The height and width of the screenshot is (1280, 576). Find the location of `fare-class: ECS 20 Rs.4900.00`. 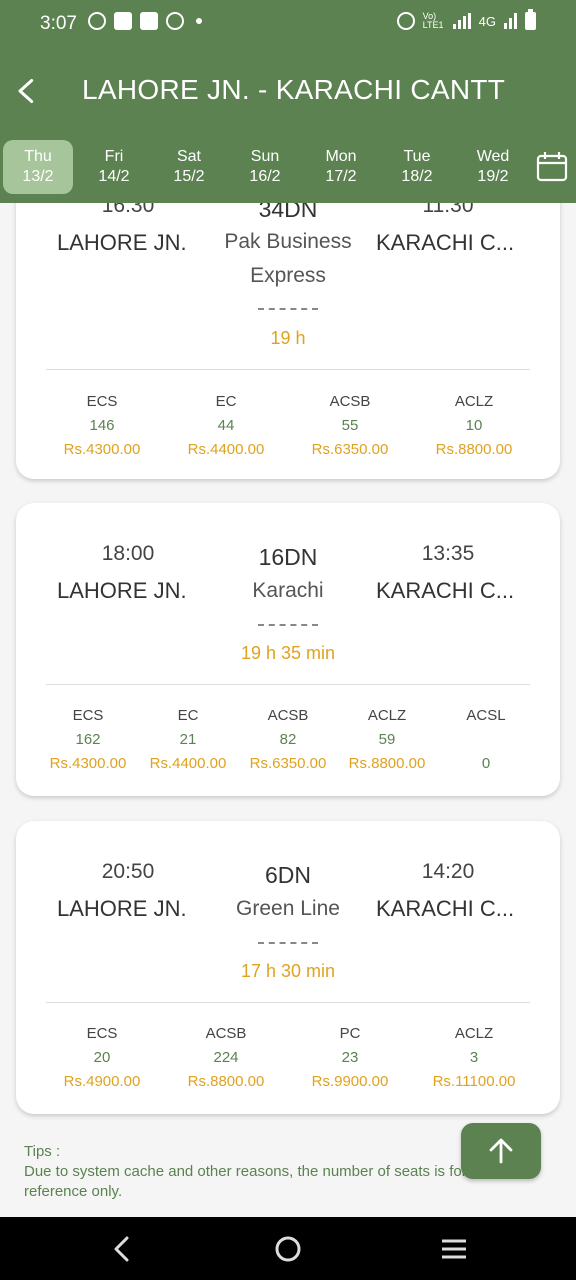

fare-class: ECS 20 Rs.4900.00 is located at coordinates (102, 1058).